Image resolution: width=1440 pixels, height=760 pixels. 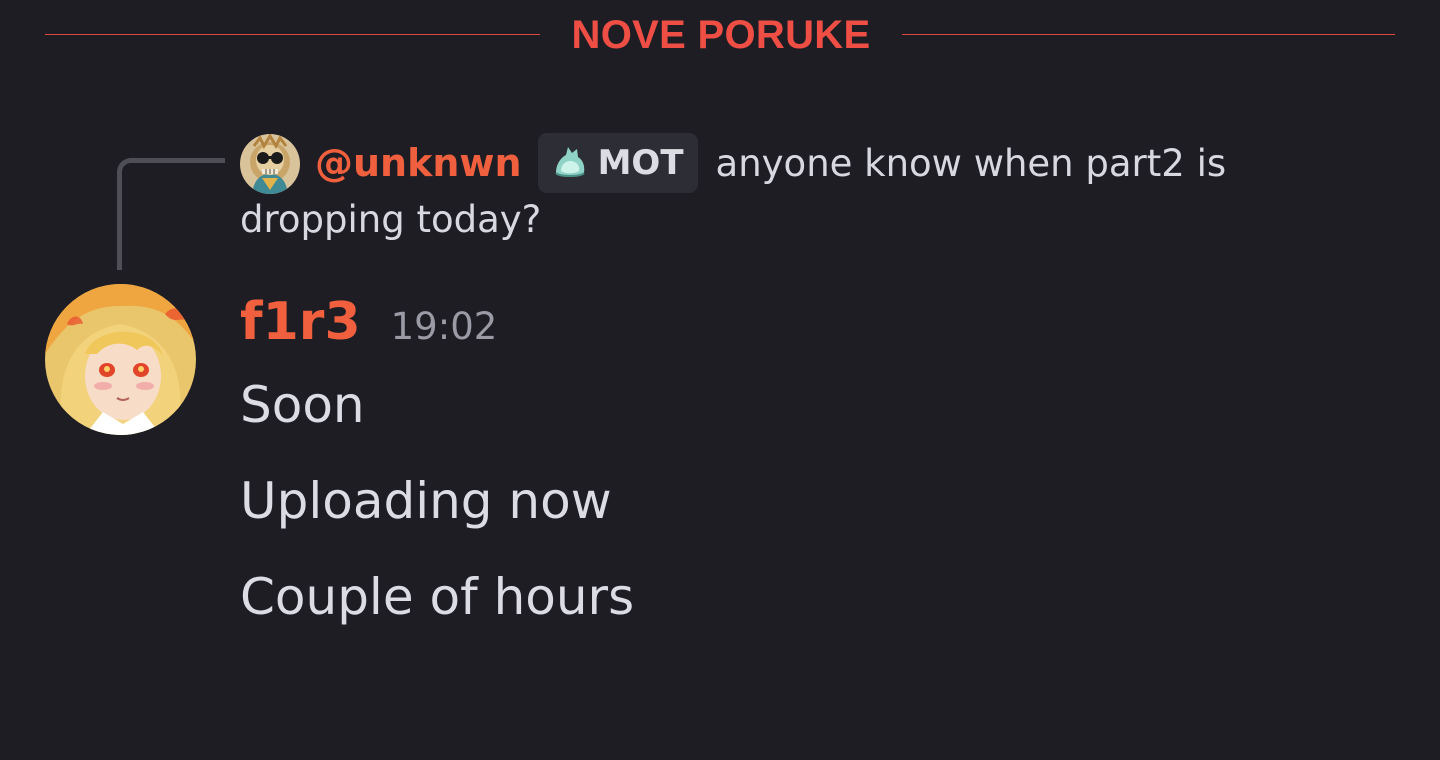 I want to click on divider-line-left, so click(x=292, y=34).